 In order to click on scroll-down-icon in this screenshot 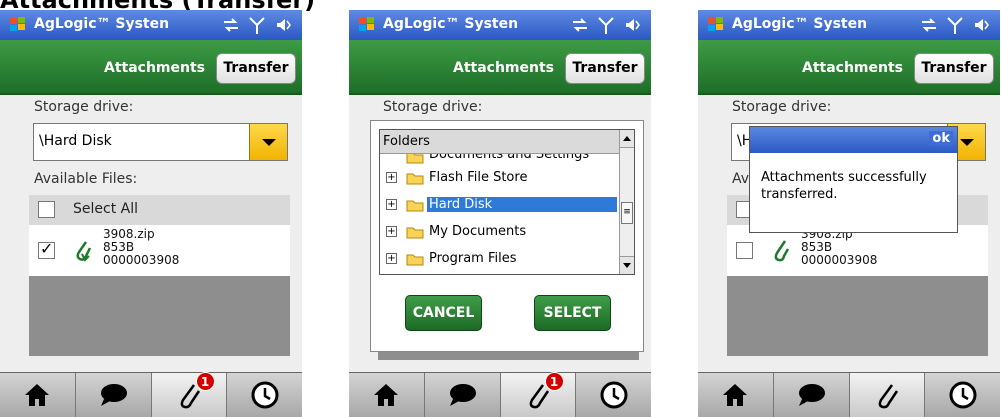, I will do `click(627, 265)`.